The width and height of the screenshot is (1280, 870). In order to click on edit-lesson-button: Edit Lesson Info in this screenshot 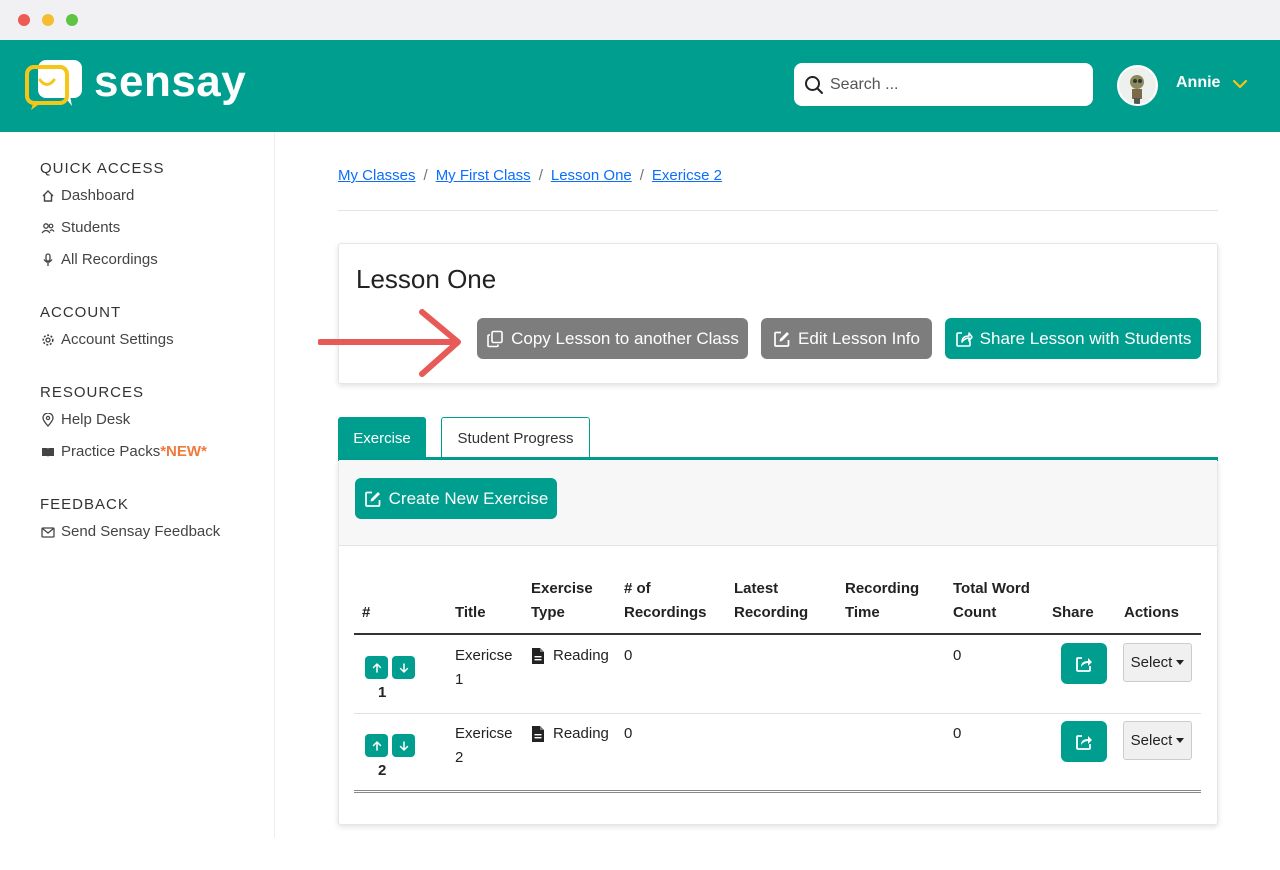, I will do `click(846, 338)`.